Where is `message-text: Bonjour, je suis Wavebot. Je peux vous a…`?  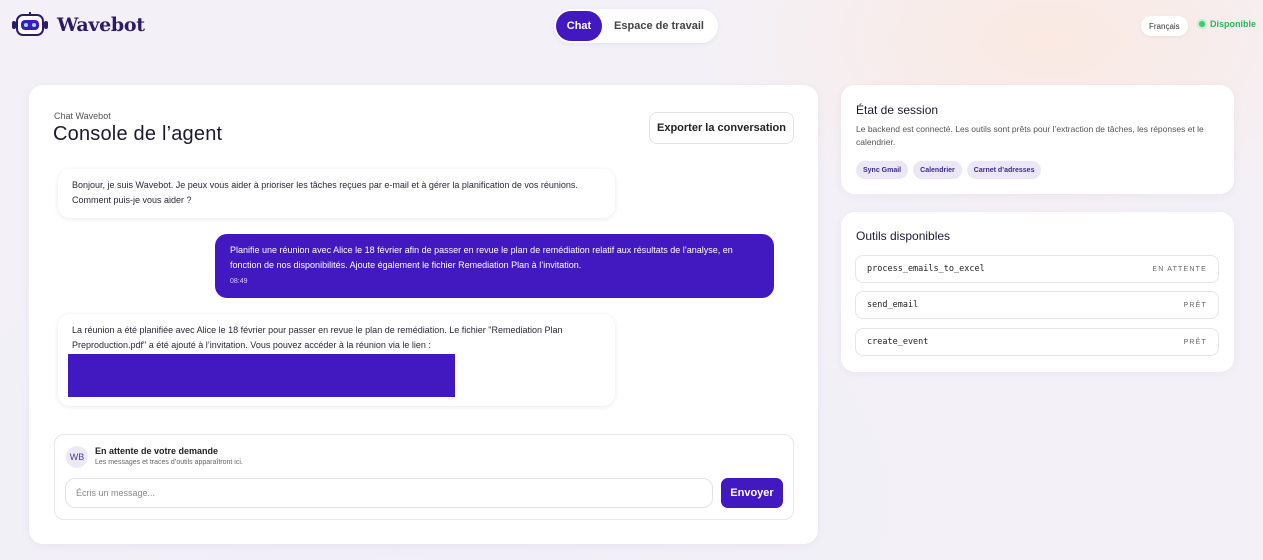 message-text: Bonjour, je suis Wavebot. Je peux vous a… is located at coordinates (325, 192).